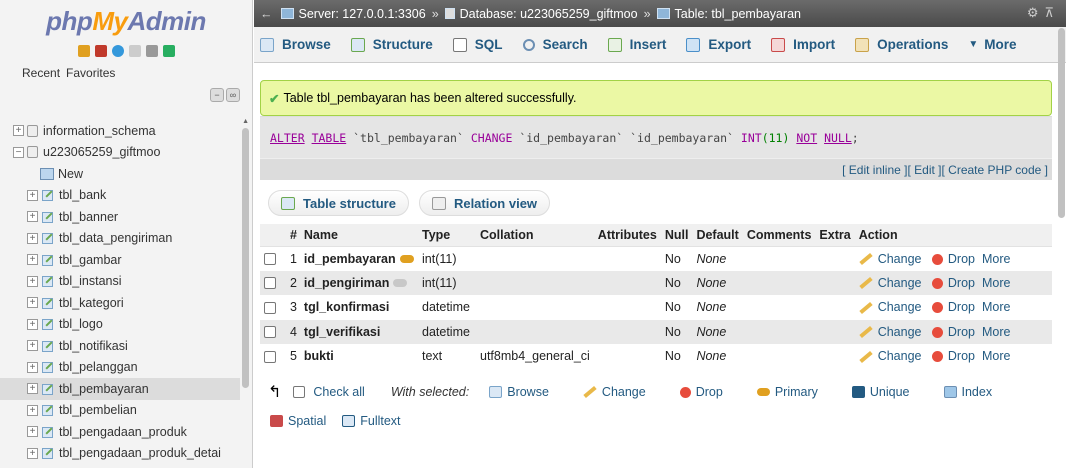 The height and width of the screenshot is (468, 1066). I want to click on breadcrumb-table: Table: tbl_pembayaran, so click(738, 14).